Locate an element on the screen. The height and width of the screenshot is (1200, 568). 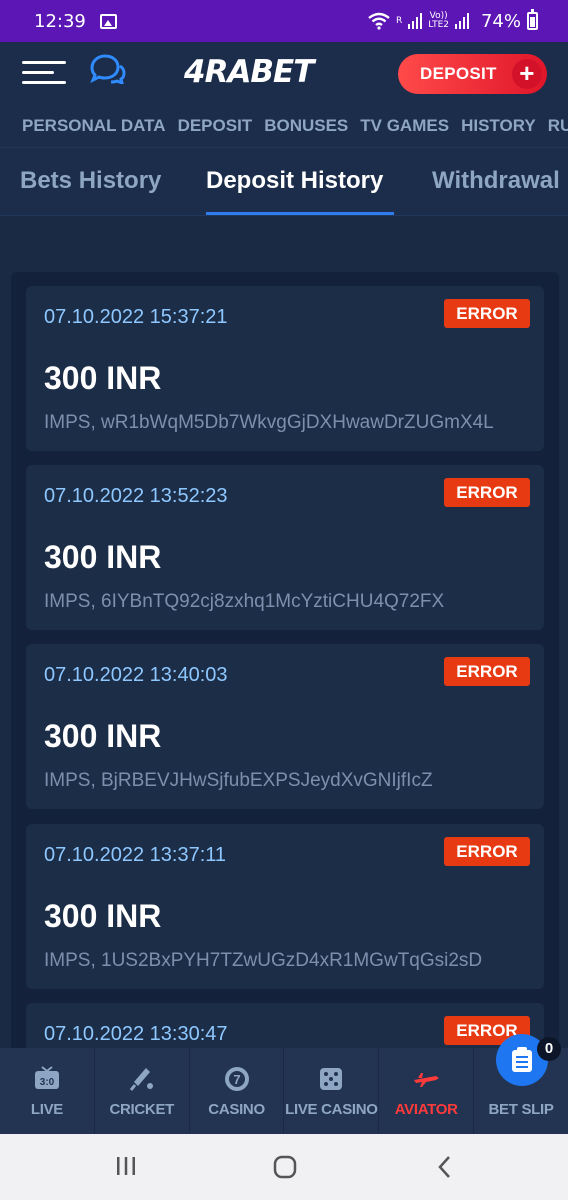
deposit-date: 07.10.2022 15:37:21 is located at coordinates (136, 317).